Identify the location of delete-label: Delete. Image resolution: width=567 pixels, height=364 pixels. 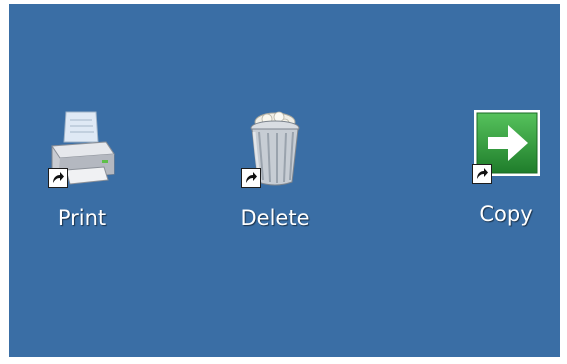
(275, 218).